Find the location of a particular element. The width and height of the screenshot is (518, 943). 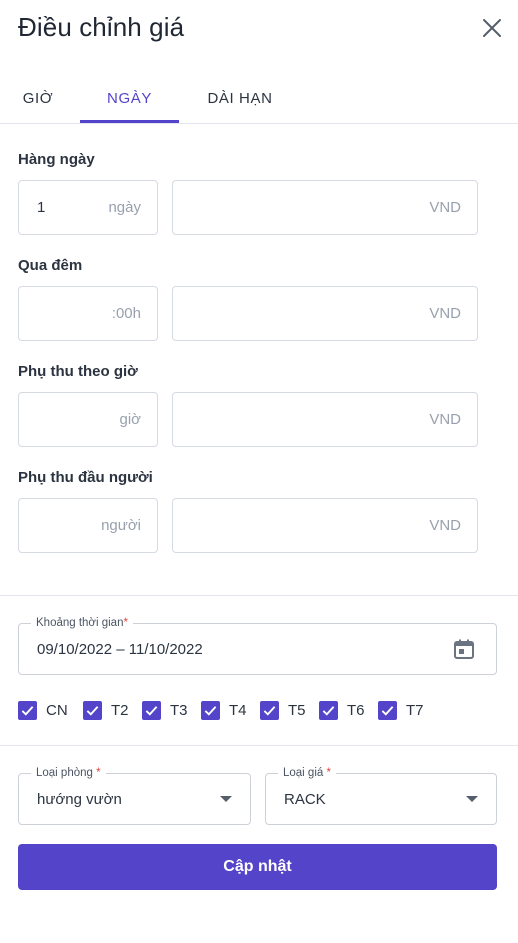

daily-label: Hàng ngày is located at coordinates (56, 159).